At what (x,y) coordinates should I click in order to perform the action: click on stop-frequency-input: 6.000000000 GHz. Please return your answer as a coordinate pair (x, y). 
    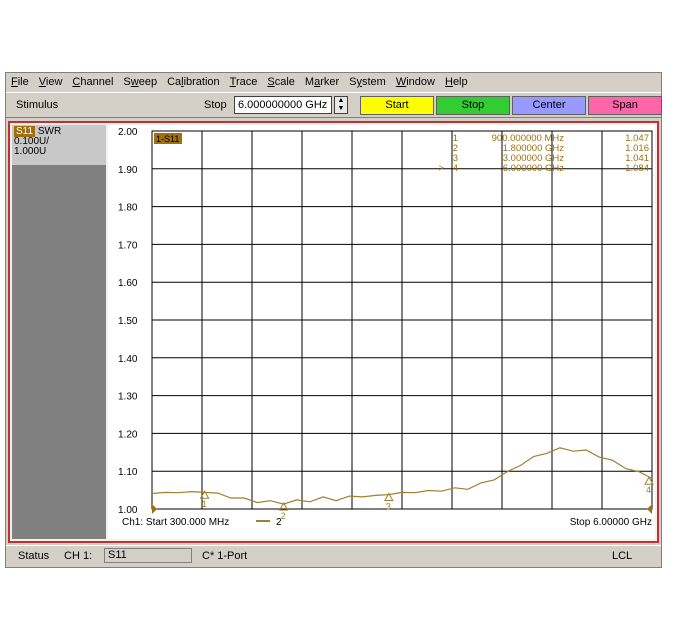
    Looking at the image, I should click on (283, 105).